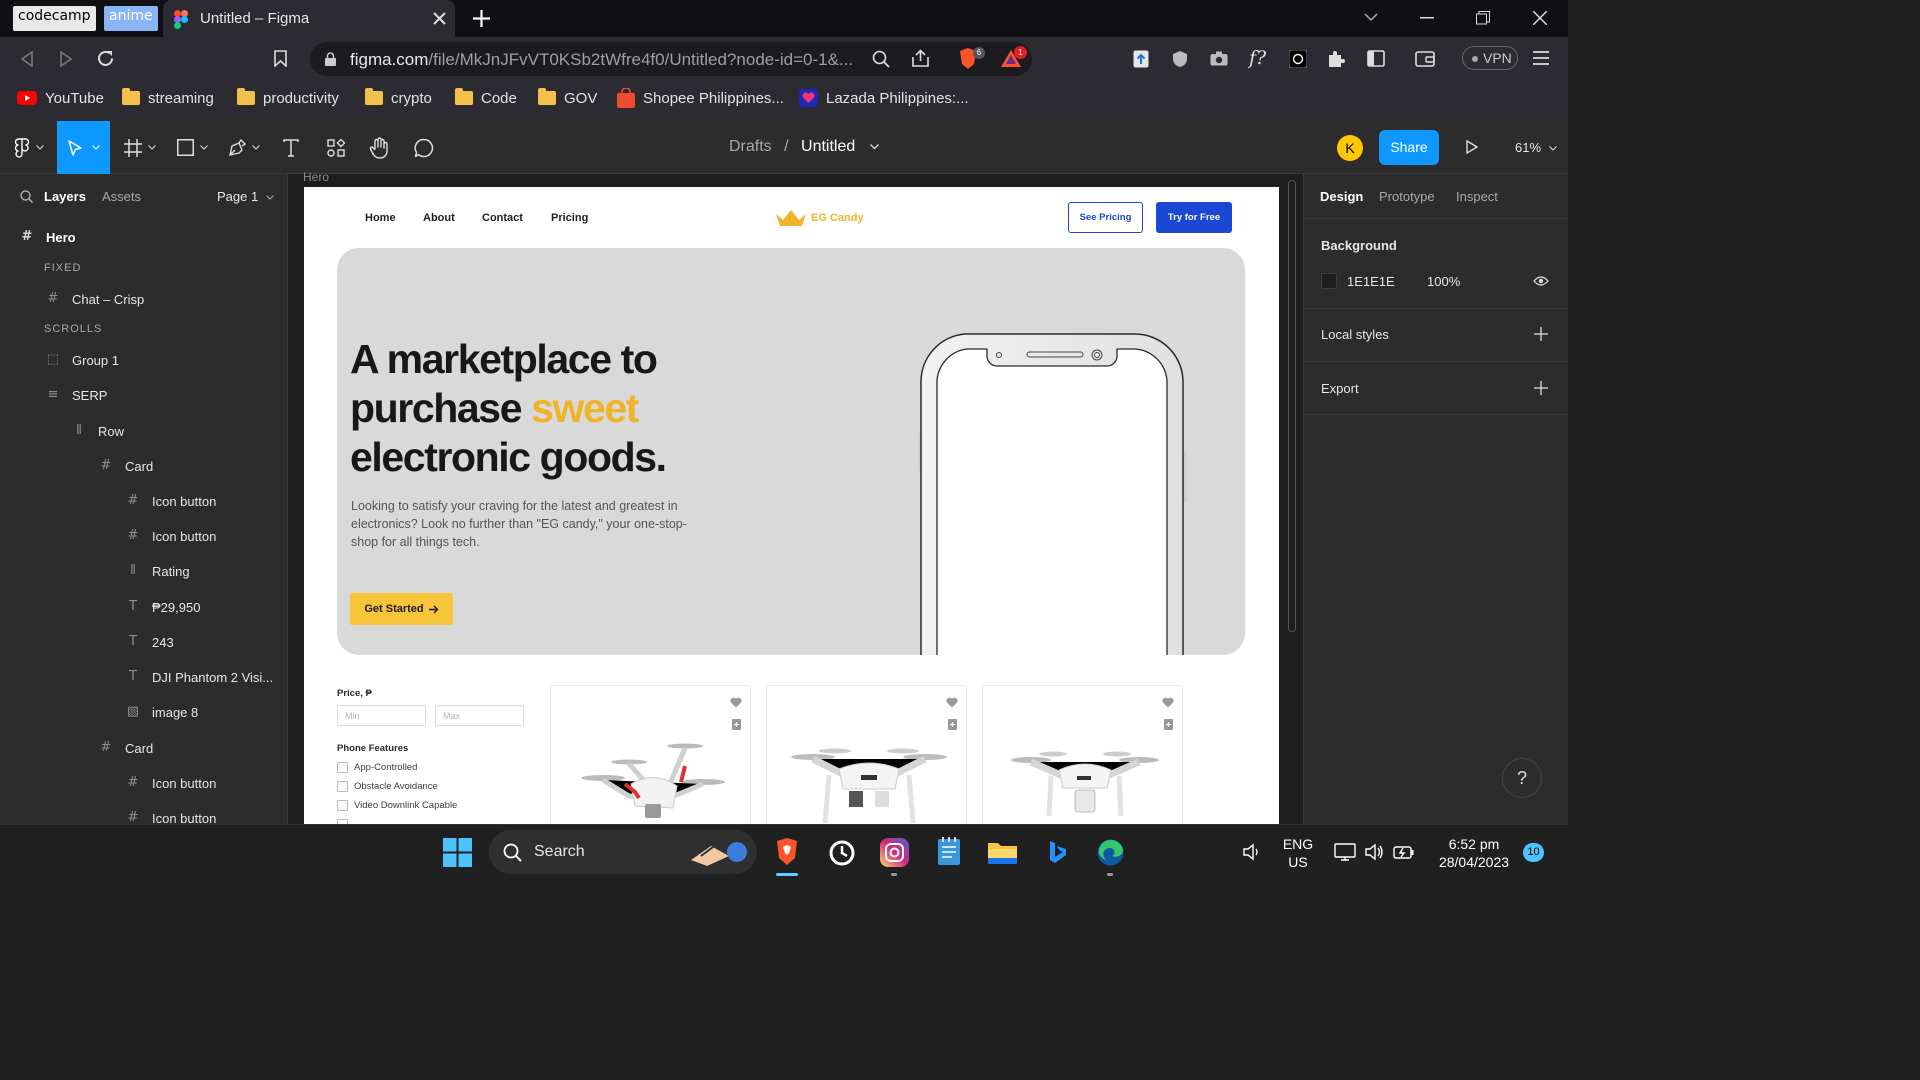  Describe the element at coordinates (1252, 852) in the screenshot. I see `speaker-icon` at that location.